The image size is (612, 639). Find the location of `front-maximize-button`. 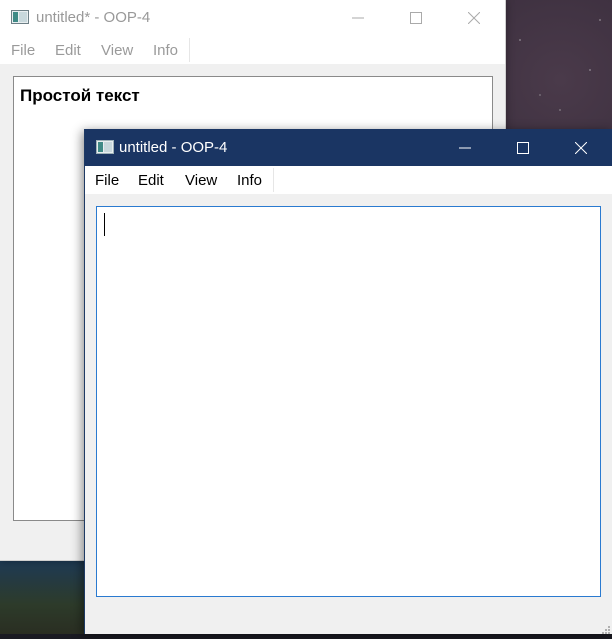

front-maximize-button is located at coordinates (523, 147).